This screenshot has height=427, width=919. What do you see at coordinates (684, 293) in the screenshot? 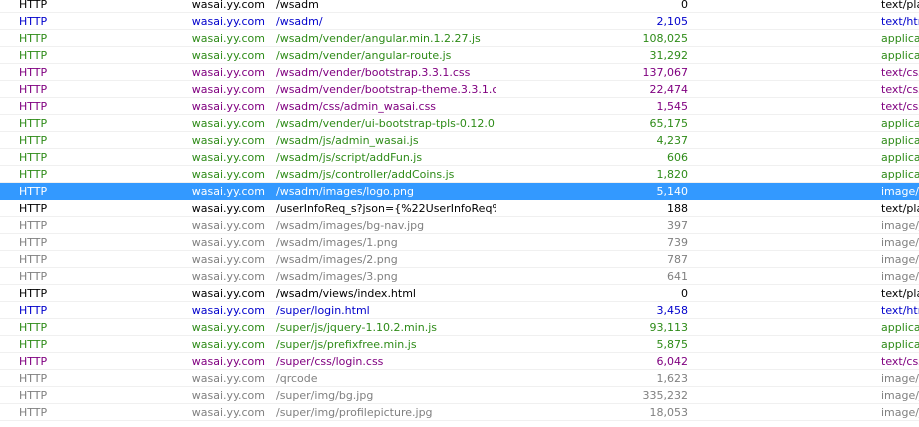
I see `body-size-cell: 0` at bounding box center [684, 293].